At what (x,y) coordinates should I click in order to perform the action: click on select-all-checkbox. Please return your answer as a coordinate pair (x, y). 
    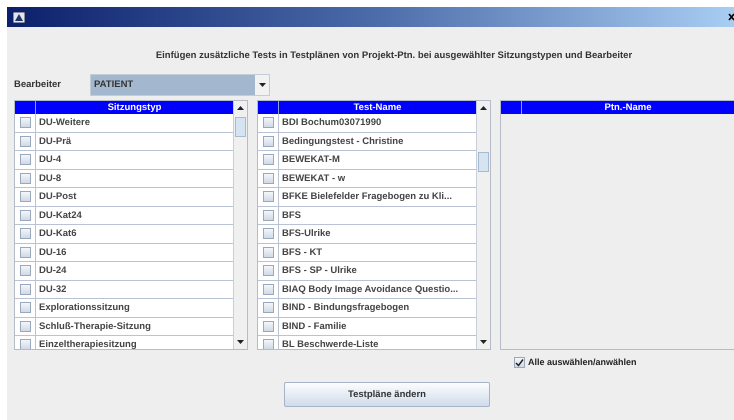
    Looking at the image, I should click on (519, 362).